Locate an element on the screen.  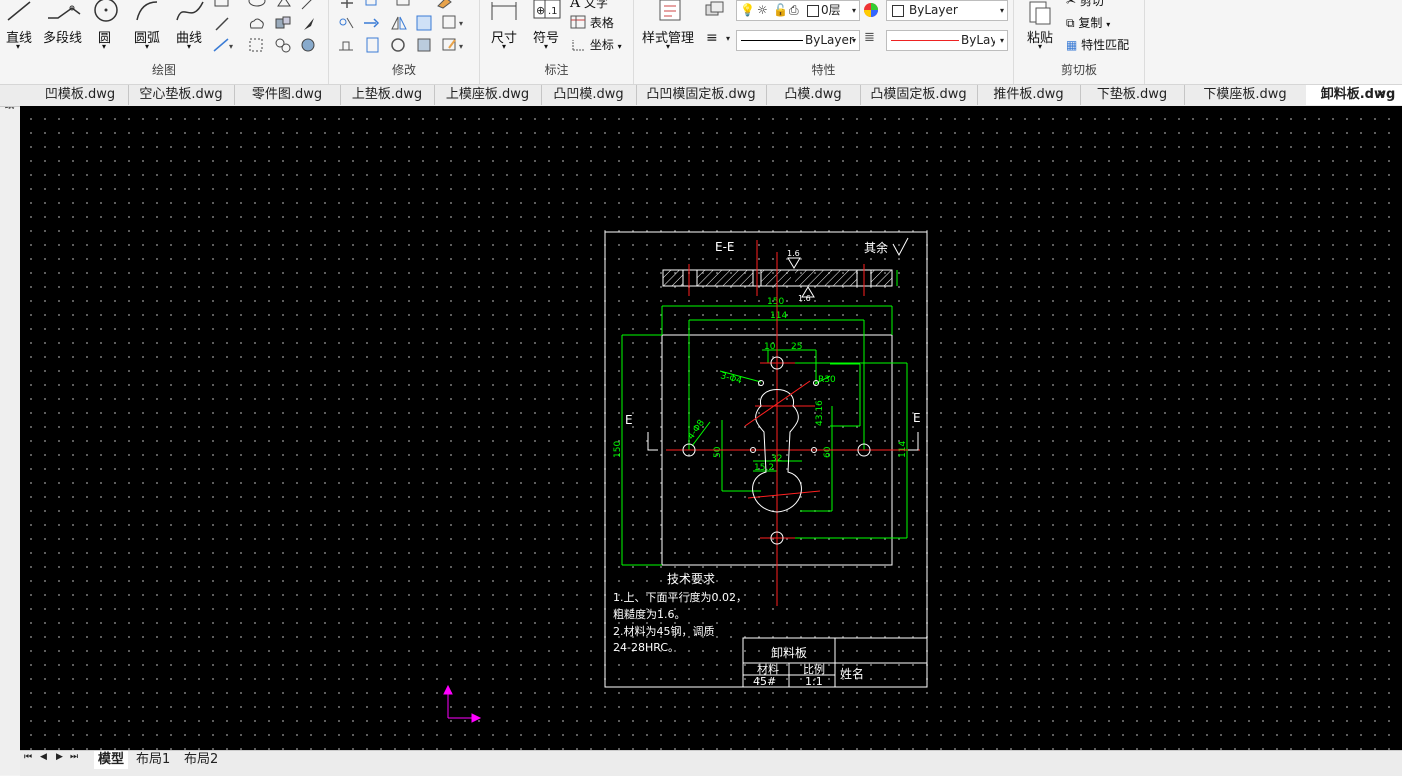
polyline-label: 多段线 is located at coordinates (63, 38).